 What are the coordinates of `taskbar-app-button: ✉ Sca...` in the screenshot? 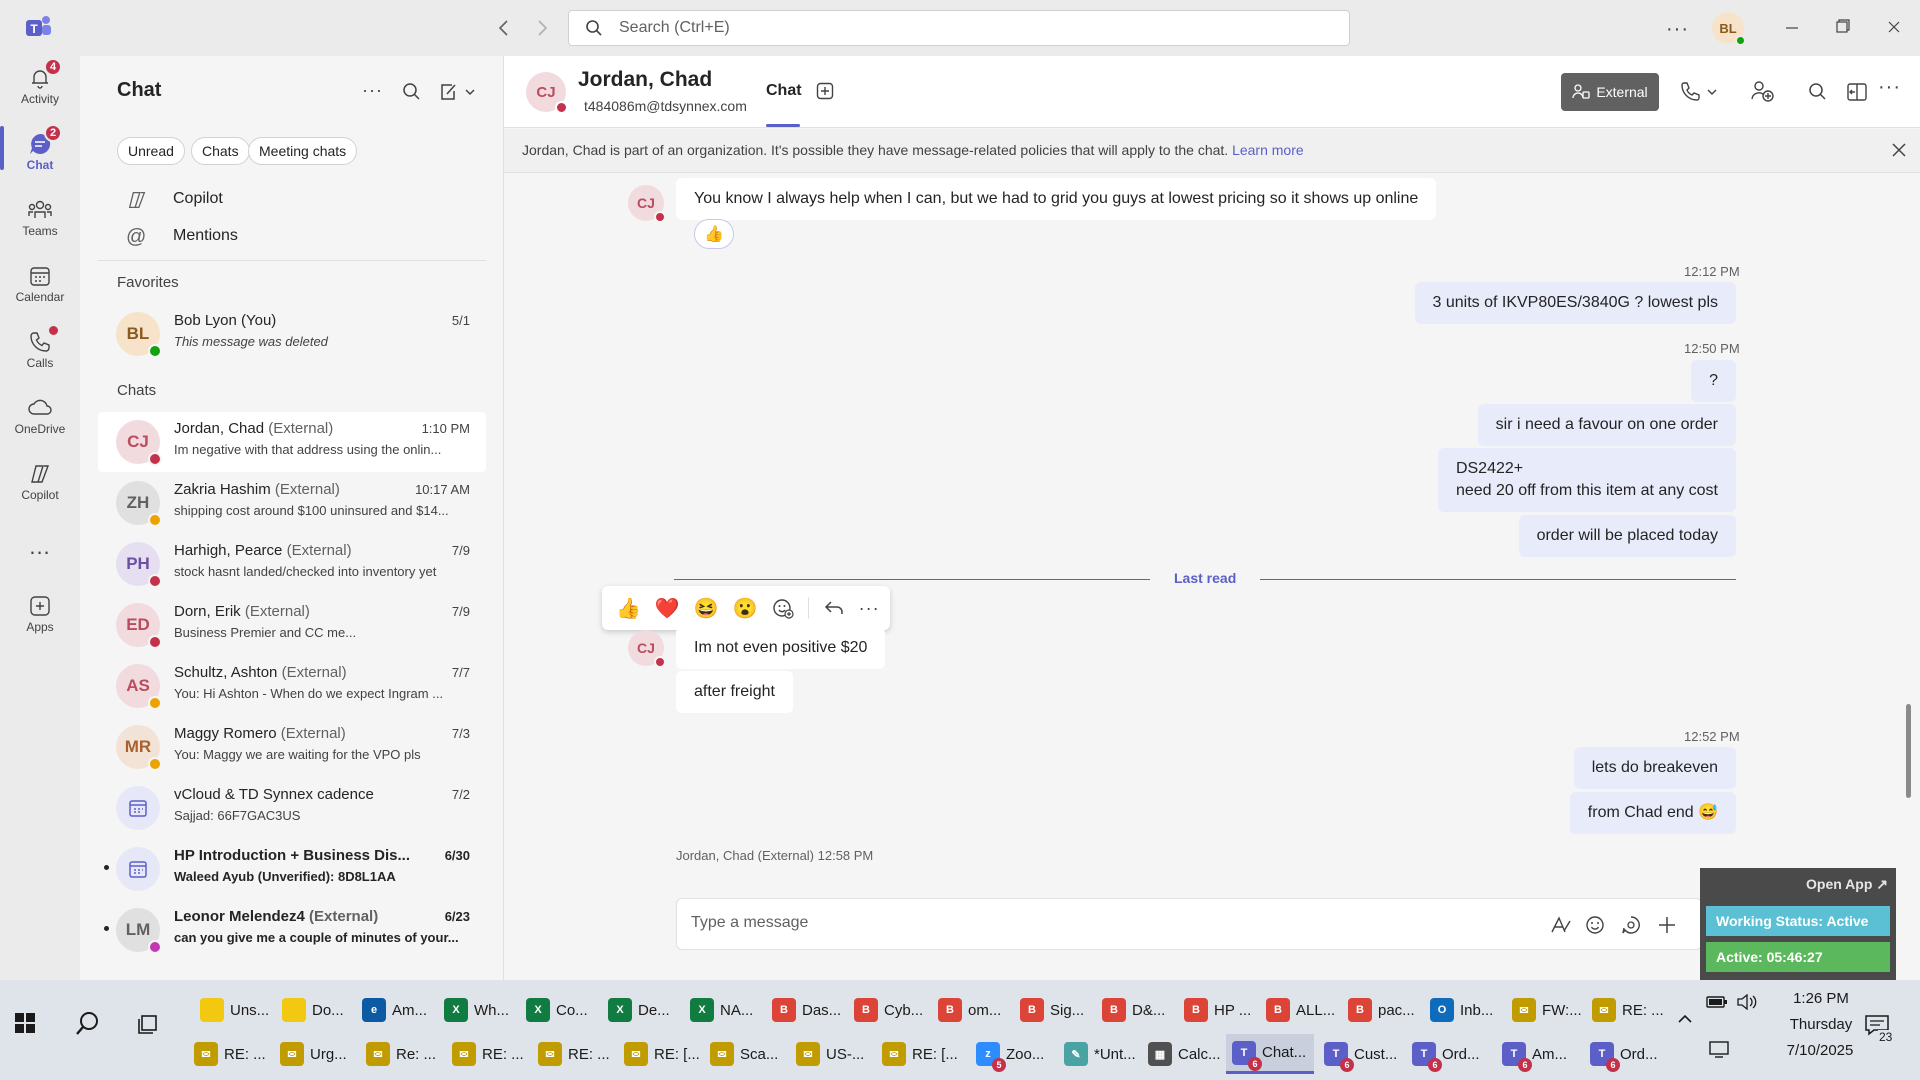 It's located at (741, 1054).